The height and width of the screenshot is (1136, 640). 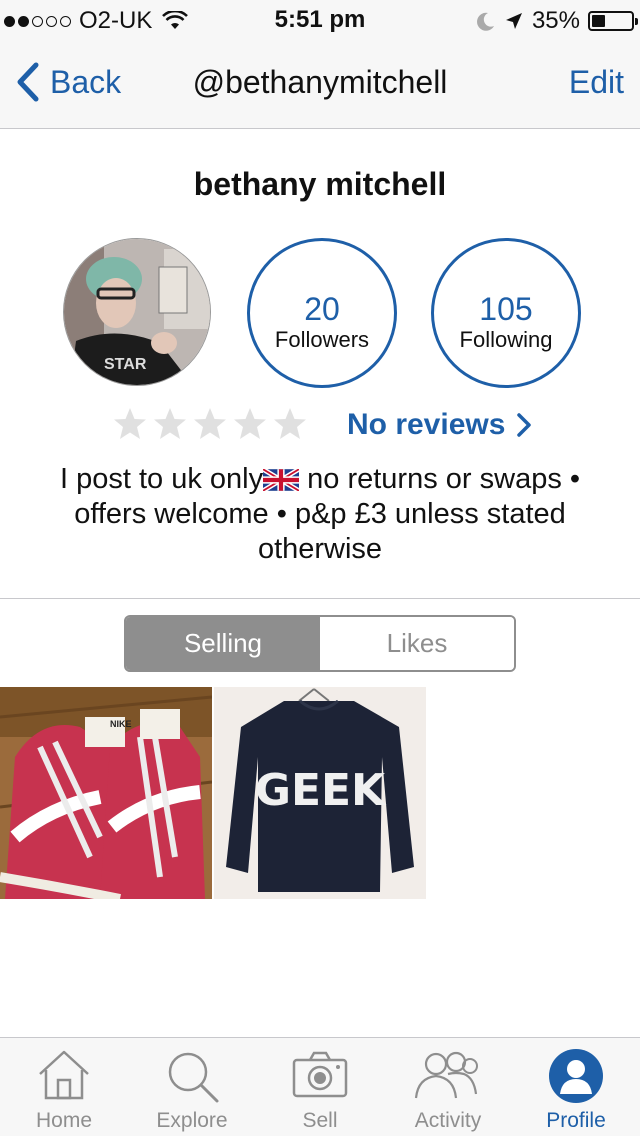 I want to click on navy-geek-sweatshirt-photo: GEEK, so click(x=320, y=793).